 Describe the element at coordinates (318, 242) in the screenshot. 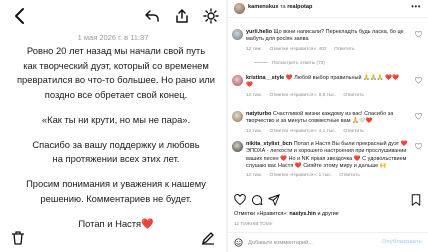

I see `comment-input` at that location.